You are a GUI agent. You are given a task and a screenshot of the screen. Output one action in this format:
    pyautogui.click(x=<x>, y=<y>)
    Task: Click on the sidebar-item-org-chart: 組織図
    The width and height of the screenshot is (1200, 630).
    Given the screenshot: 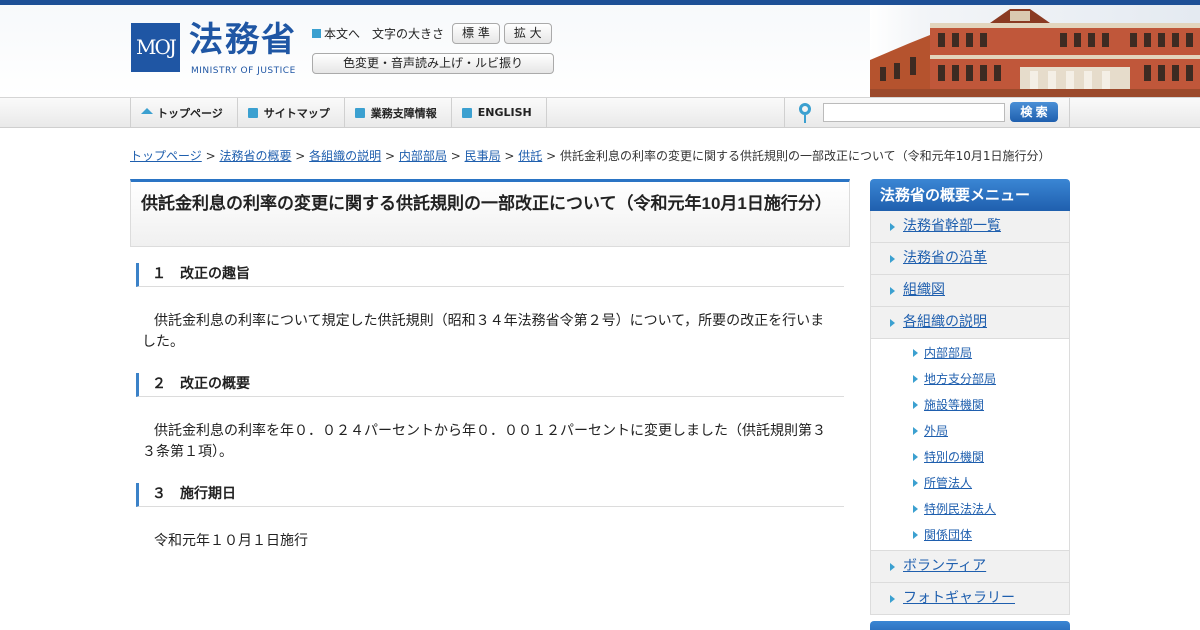 What is the action you would take?
    pyautogui.click(x=970, y=291)
    